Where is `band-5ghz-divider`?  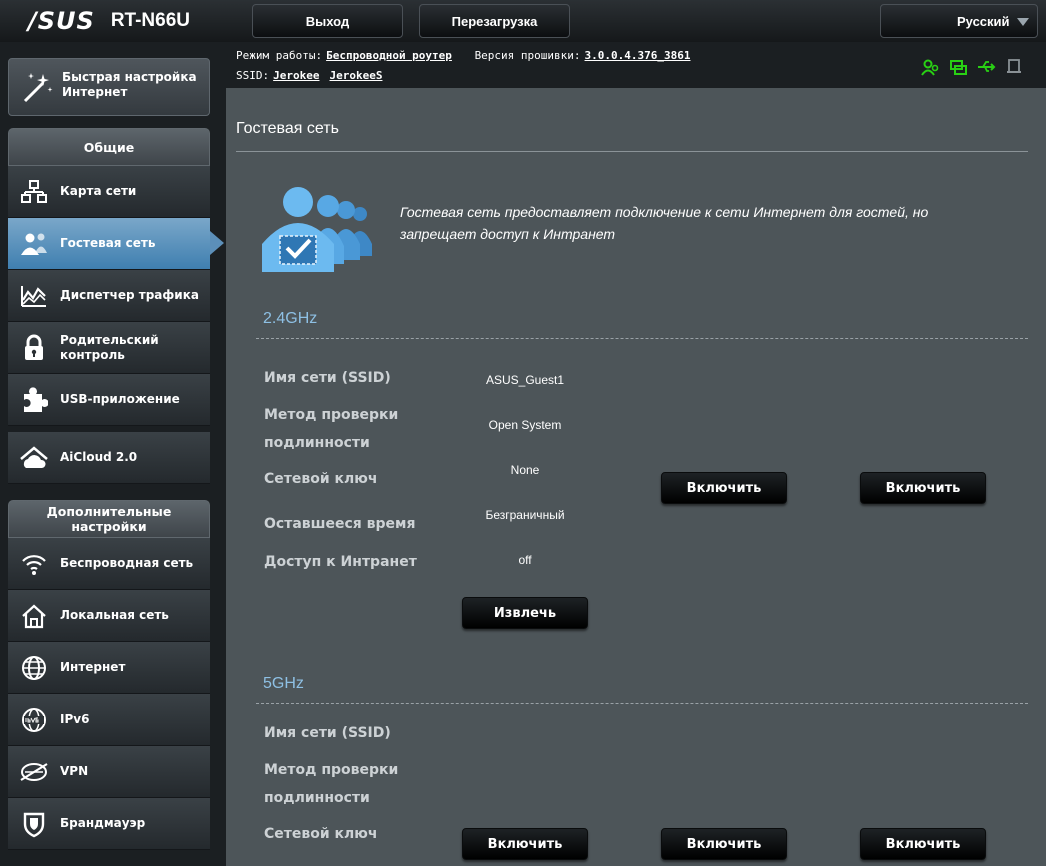 band-5ghz-divider is located at coordinates (642, 703).